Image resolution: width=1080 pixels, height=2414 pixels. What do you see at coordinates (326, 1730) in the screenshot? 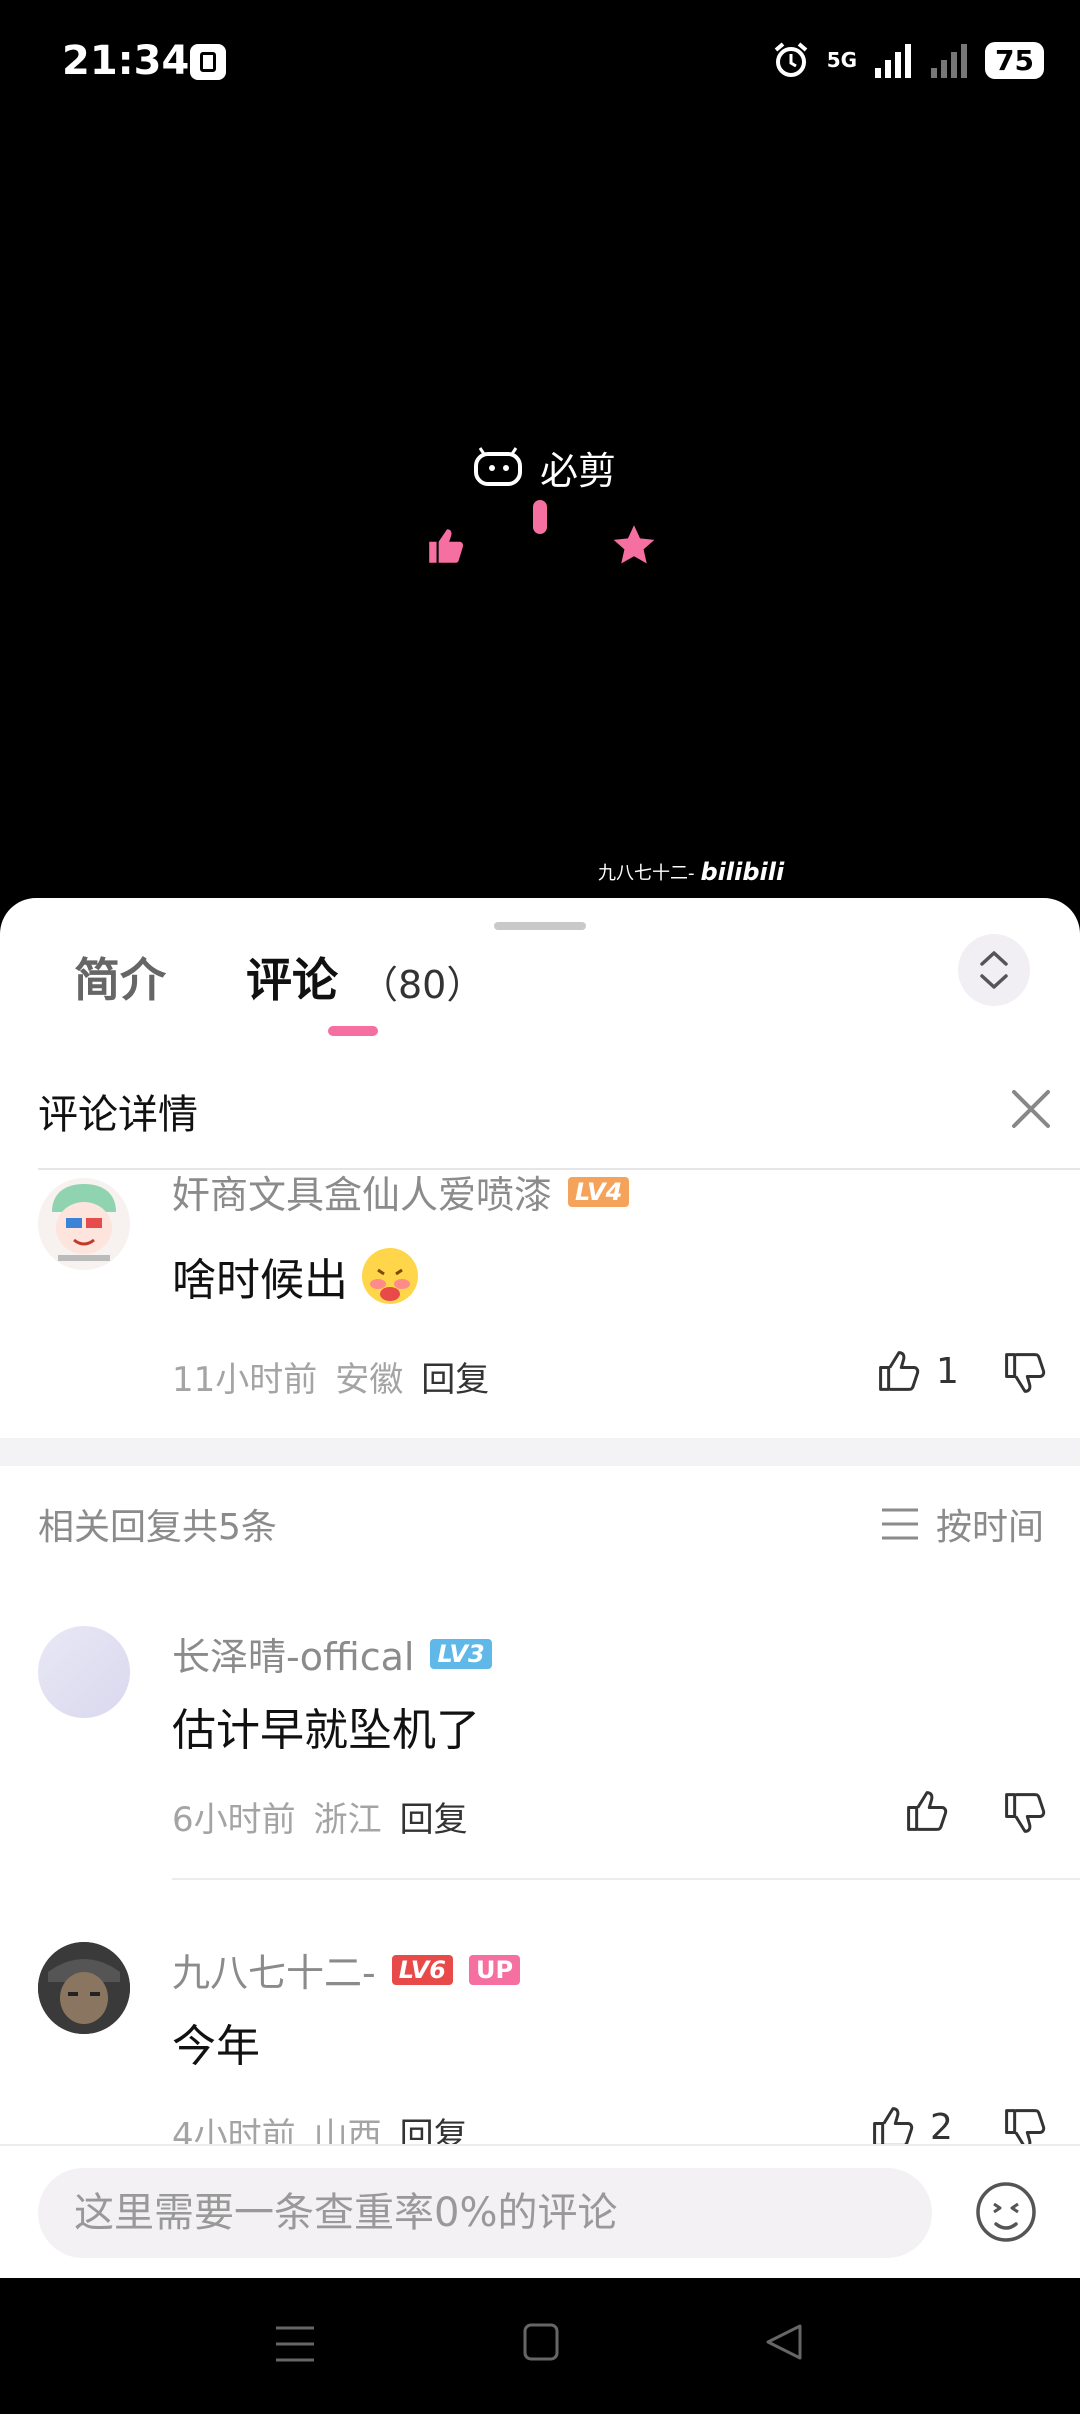
I see `reply-text: 估计早就坠机了` at bounding box center [326, 1730].